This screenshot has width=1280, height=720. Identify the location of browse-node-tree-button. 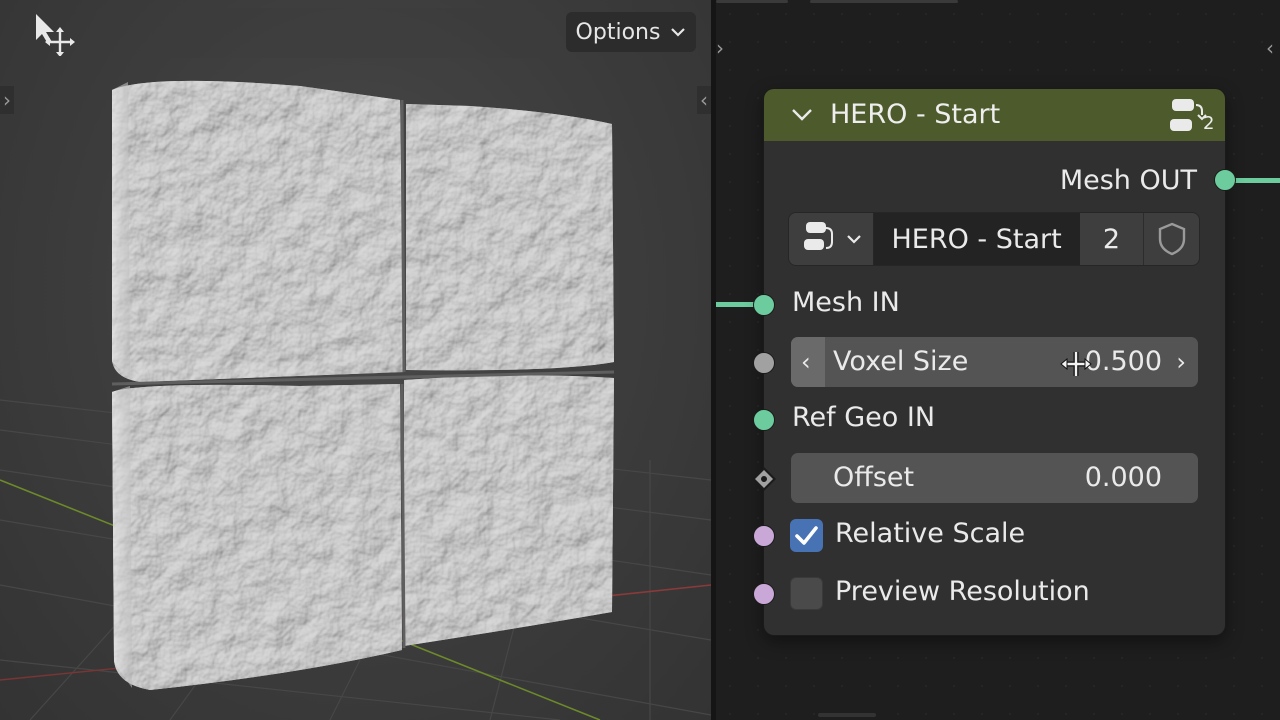
(831, 239).